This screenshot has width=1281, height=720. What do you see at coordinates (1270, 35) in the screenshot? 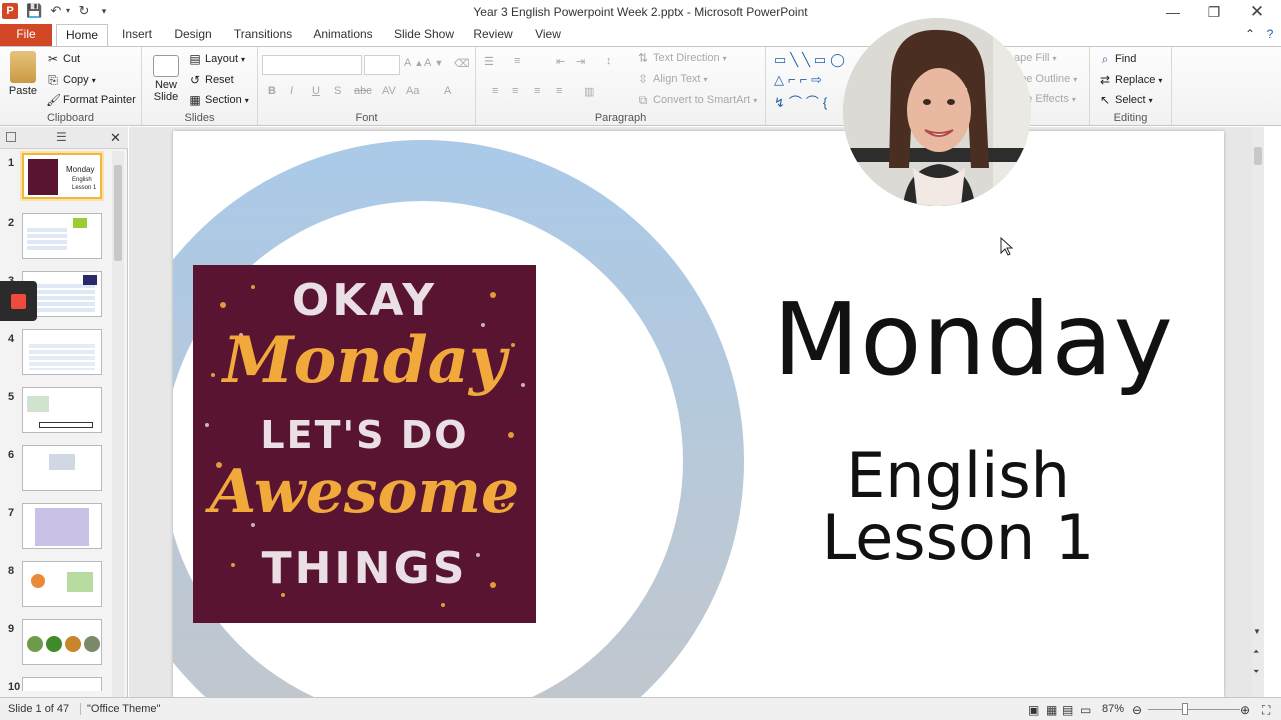
I see `help-icon: ?` at bounding box center [1270, 35].